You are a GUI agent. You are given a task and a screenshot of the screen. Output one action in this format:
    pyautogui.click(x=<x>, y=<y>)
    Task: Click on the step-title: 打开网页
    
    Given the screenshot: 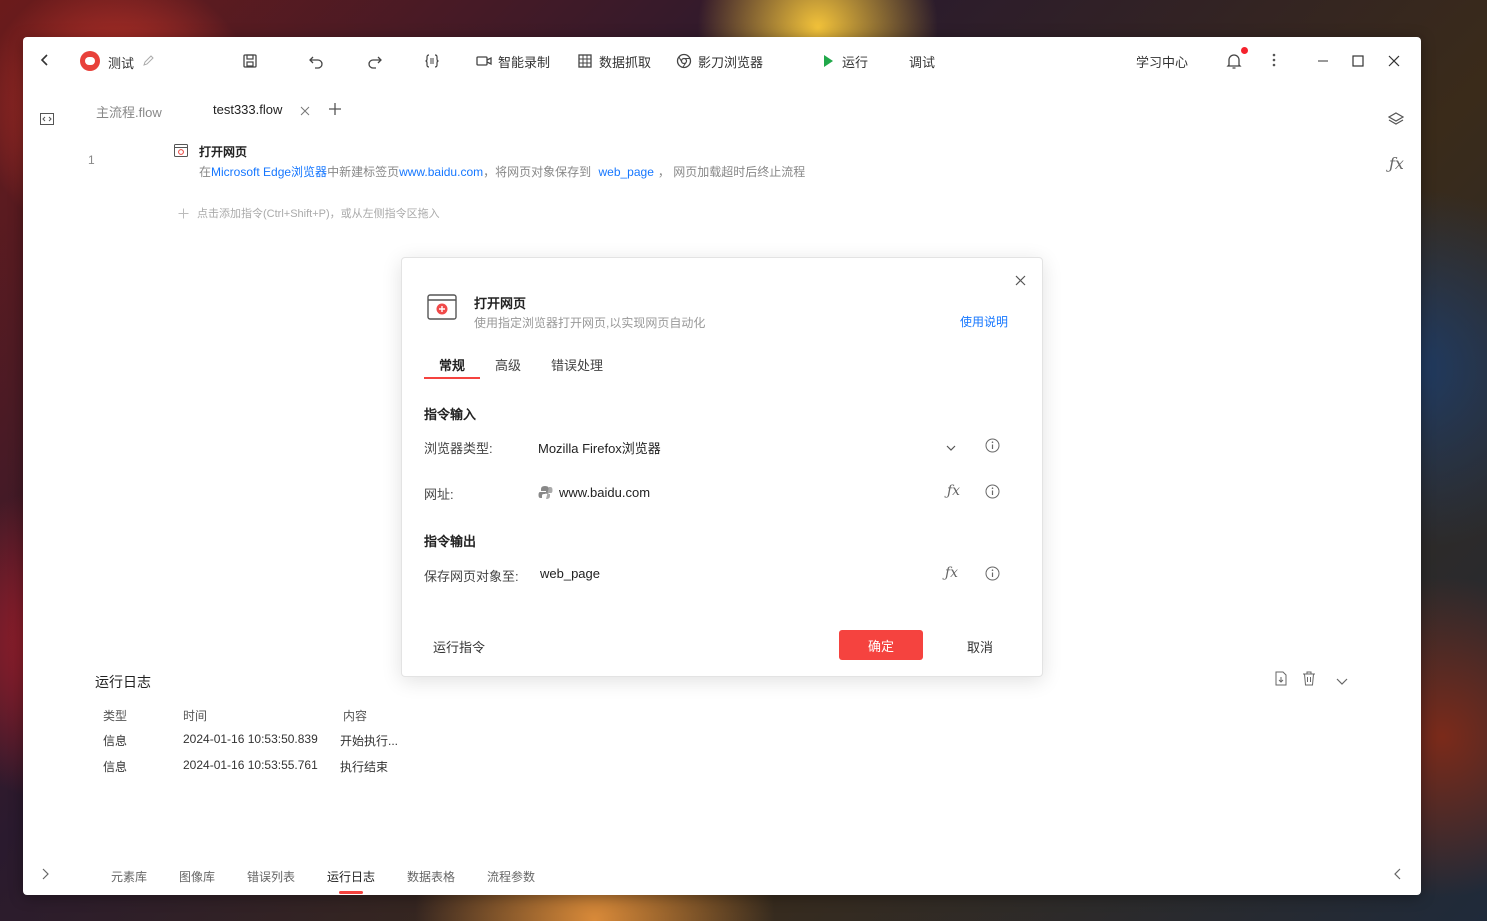 What is the action you would take?
    pyautogui.click(x=223, y=151)
    